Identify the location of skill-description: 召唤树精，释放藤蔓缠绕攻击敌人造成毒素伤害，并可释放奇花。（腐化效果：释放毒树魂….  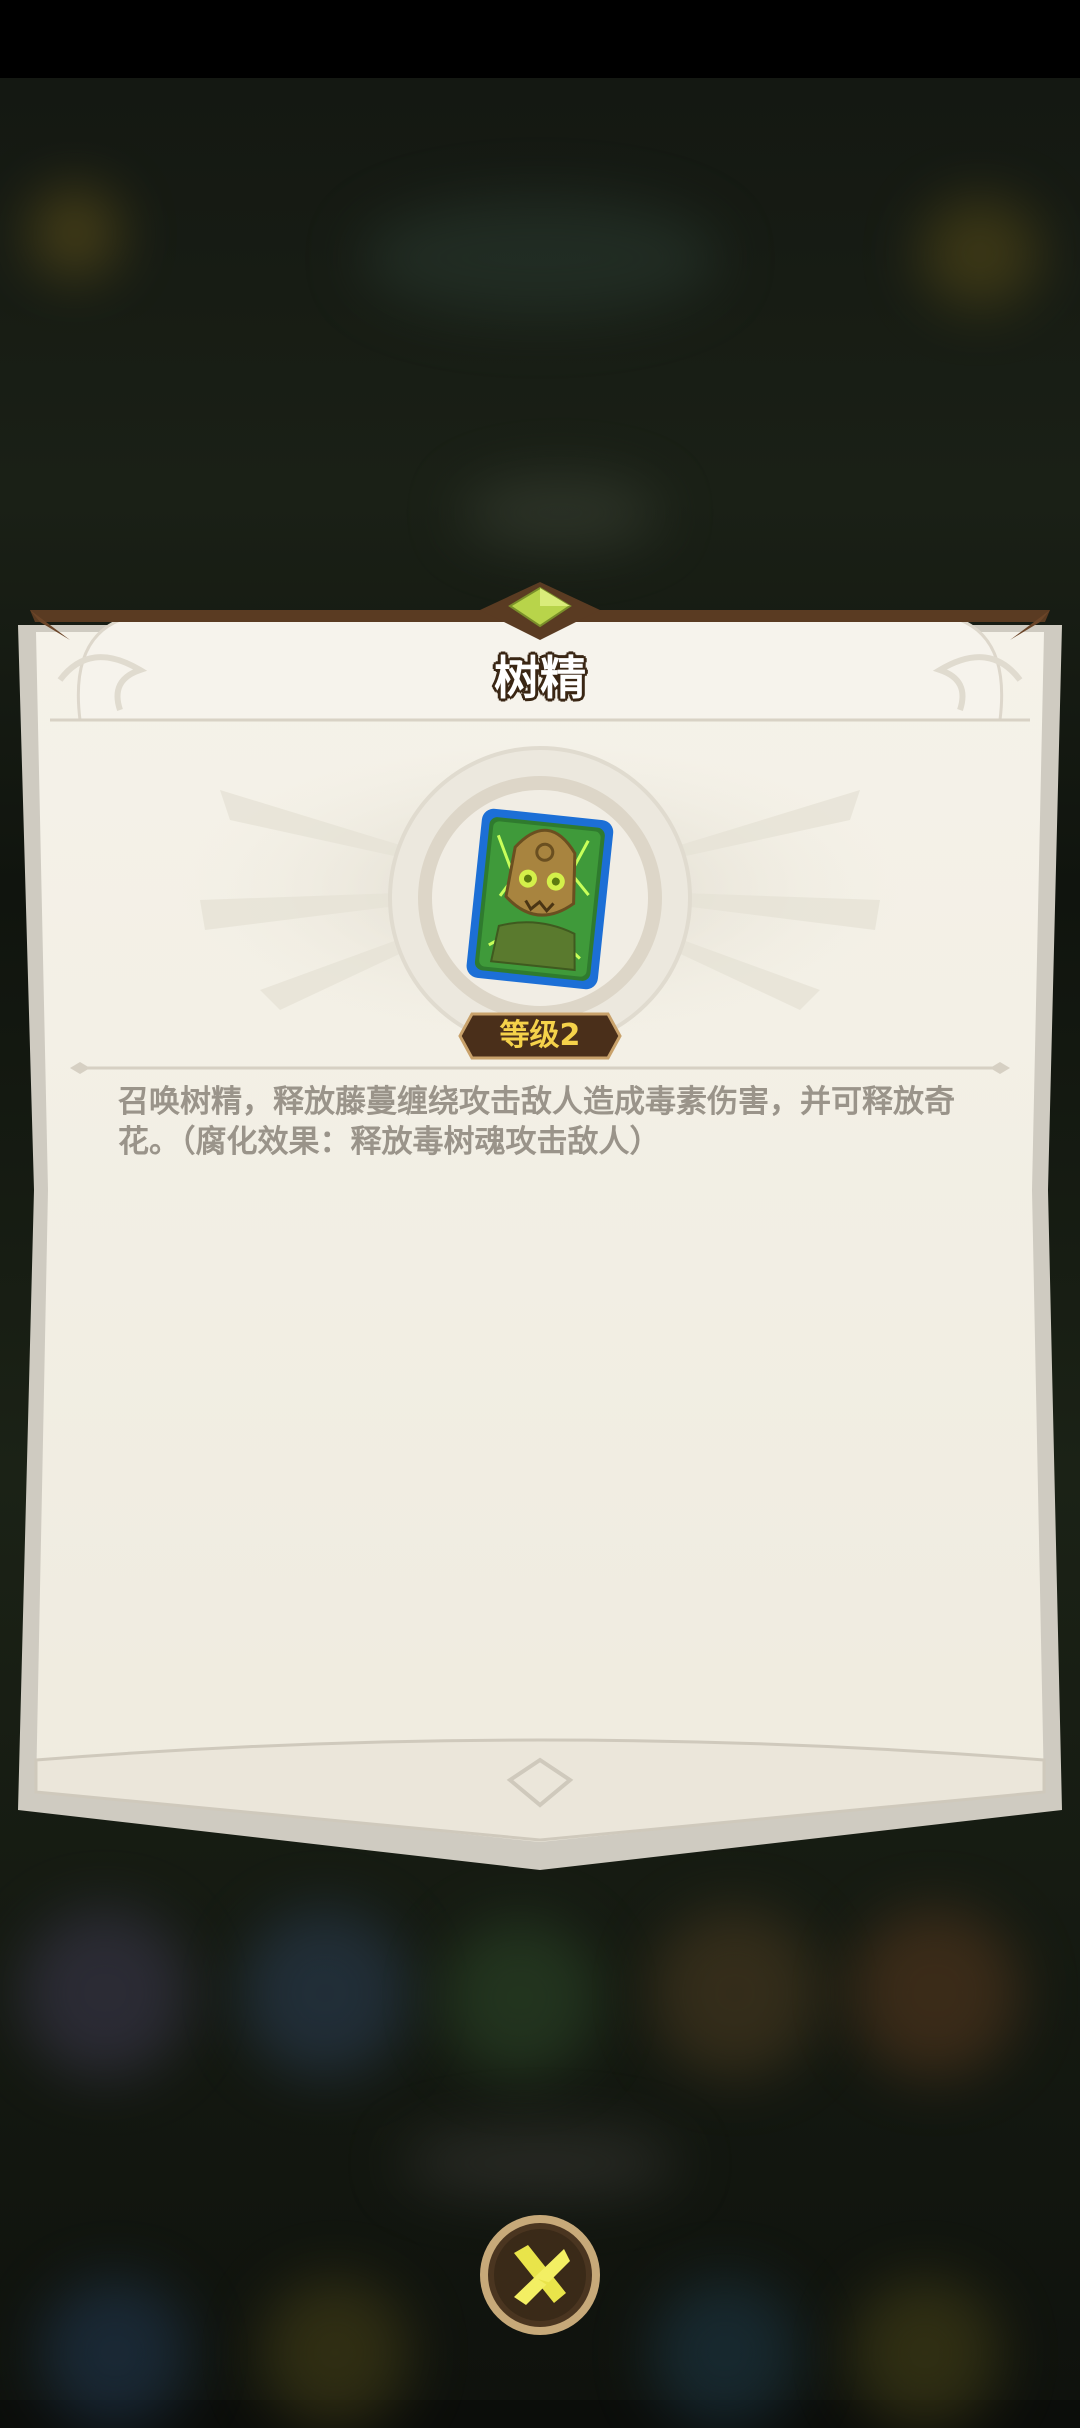
(536, 1122).